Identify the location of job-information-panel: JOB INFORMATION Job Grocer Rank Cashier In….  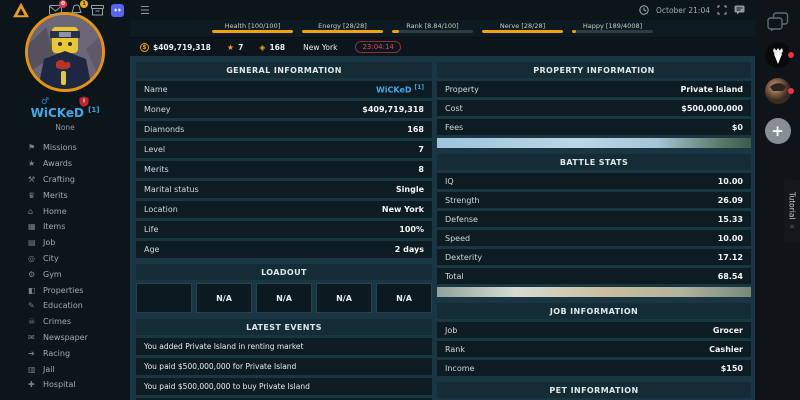
(594, 339).